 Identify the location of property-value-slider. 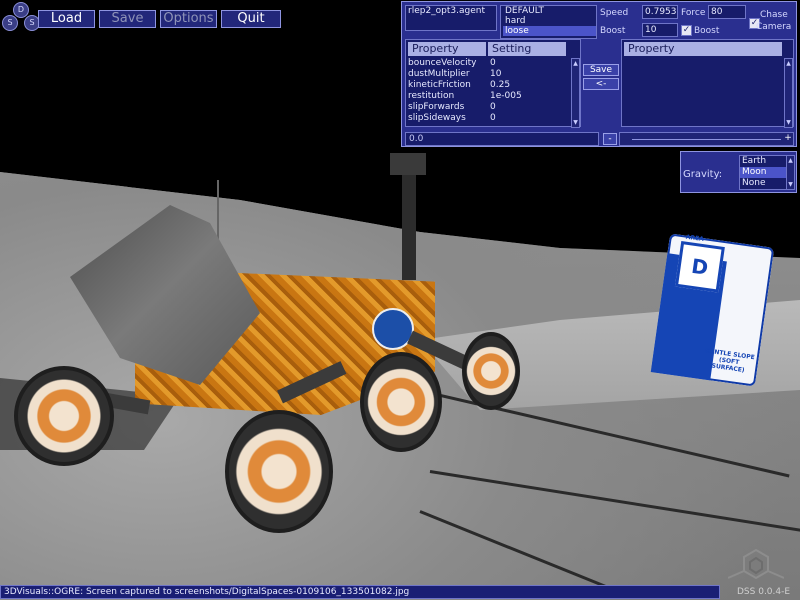
(706, 139).